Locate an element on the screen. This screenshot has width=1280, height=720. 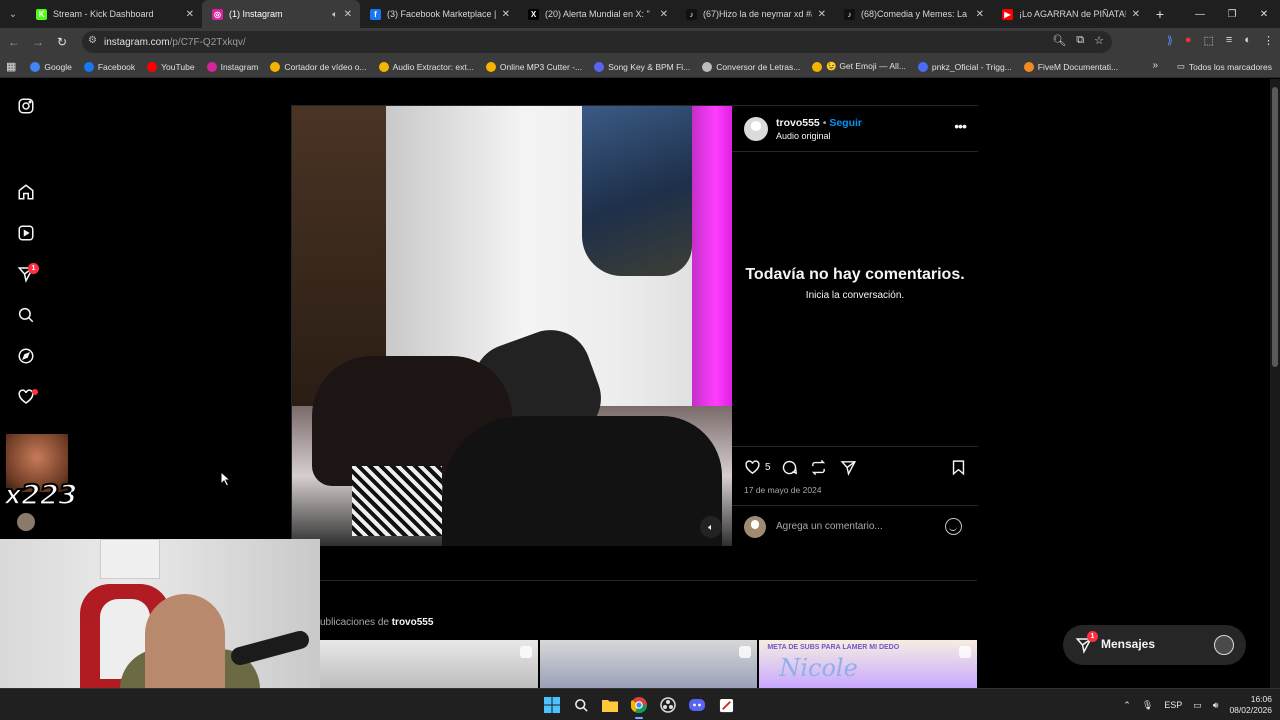
tab-title: Stream - Kick Dashboard is located at coordinates (103, 14).